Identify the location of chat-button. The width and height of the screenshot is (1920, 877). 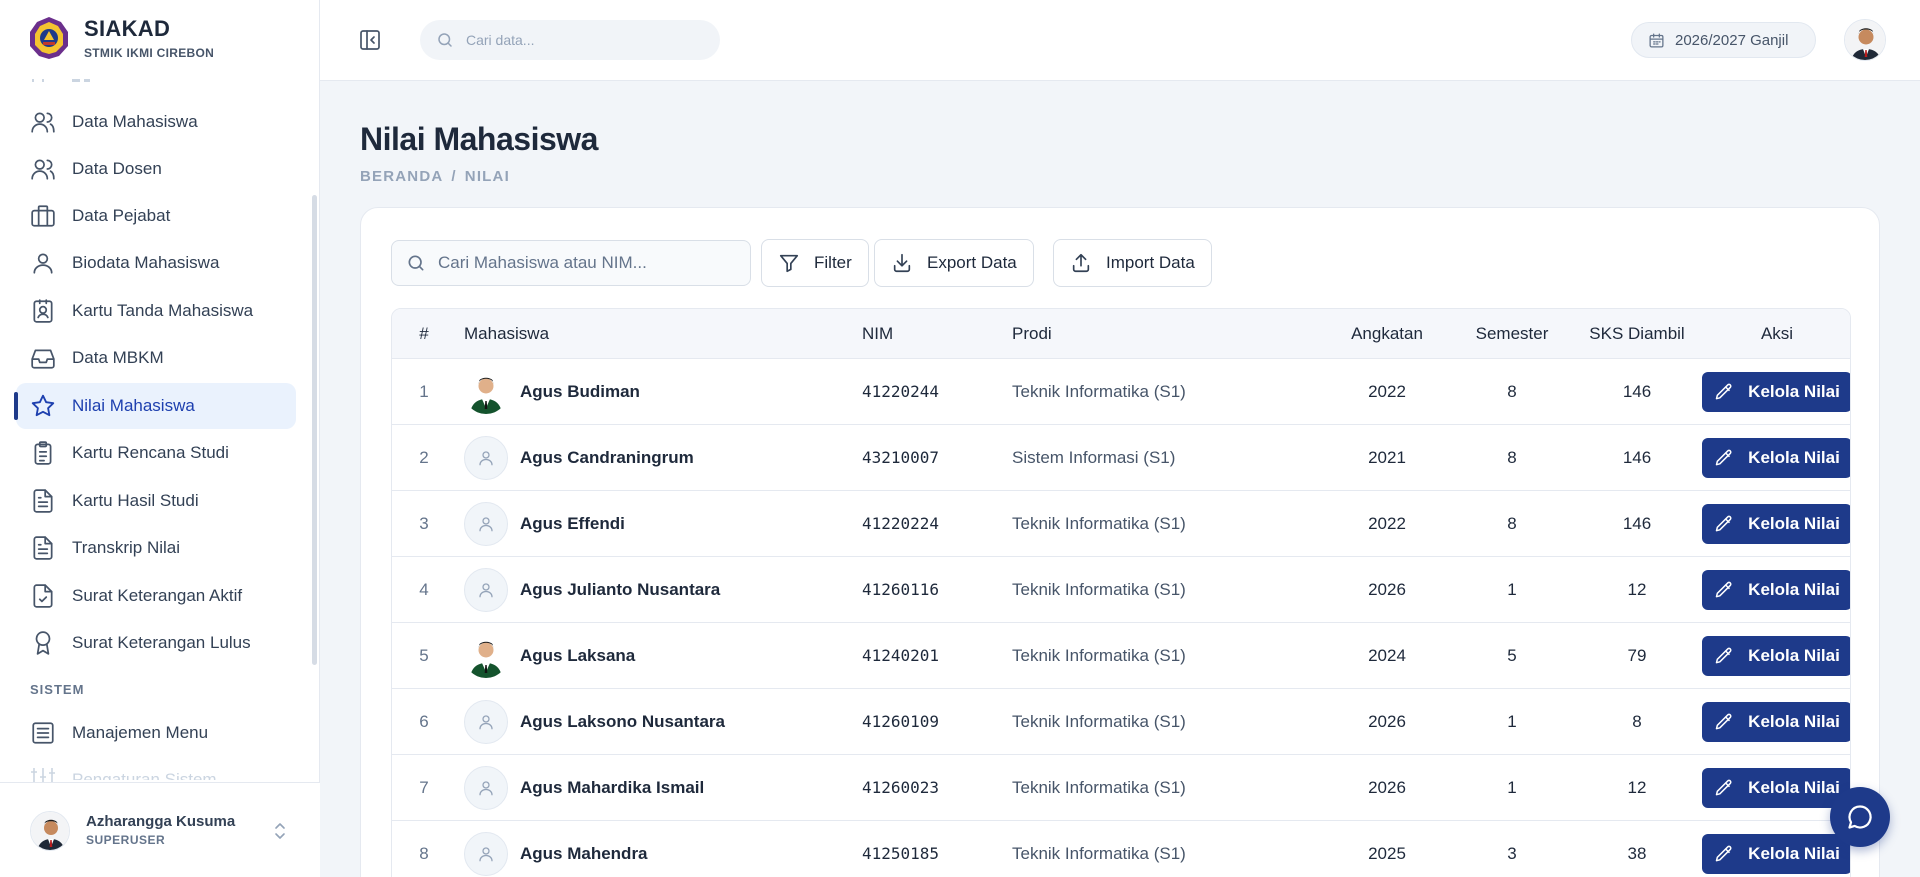
(1860, 817).